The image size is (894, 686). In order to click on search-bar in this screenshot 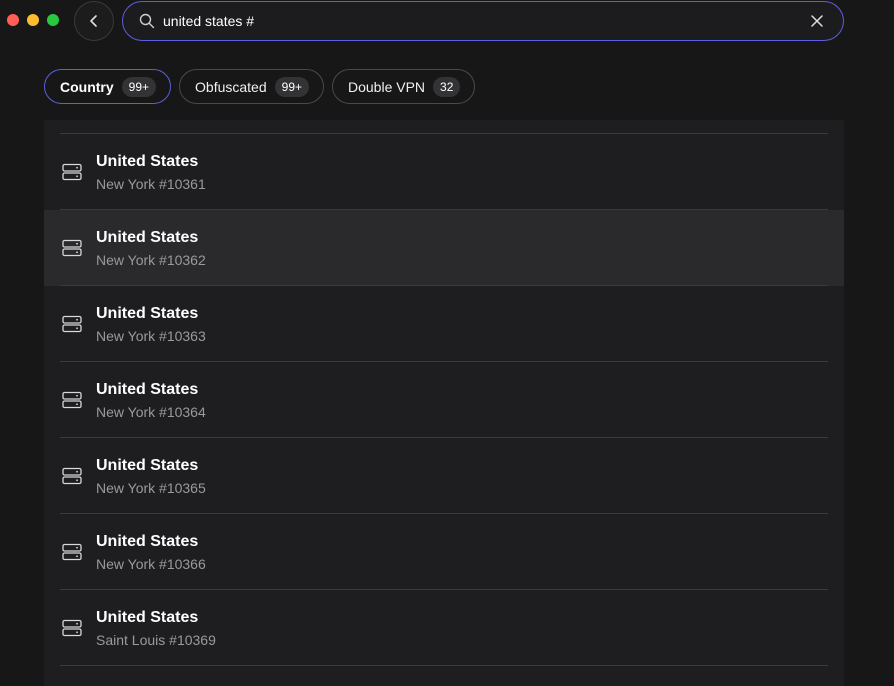, I will do `click(483, 21)`.